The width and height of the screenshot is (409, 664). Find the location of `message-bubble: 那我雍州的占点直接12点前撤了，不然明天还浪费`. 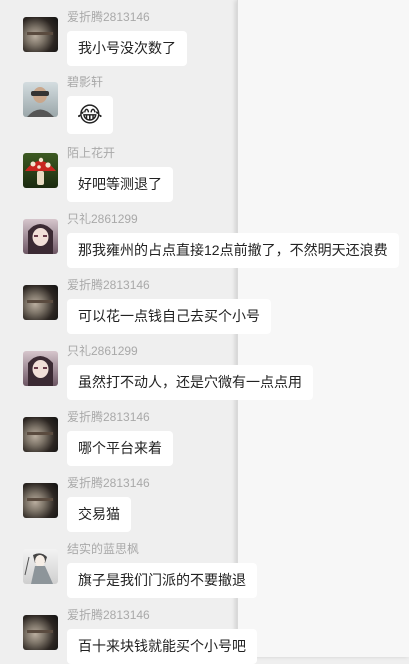

message-bubble: 那我雍州的占点直接12点前撤了，不然明天还浪费 is located at coordinates (233, 250).